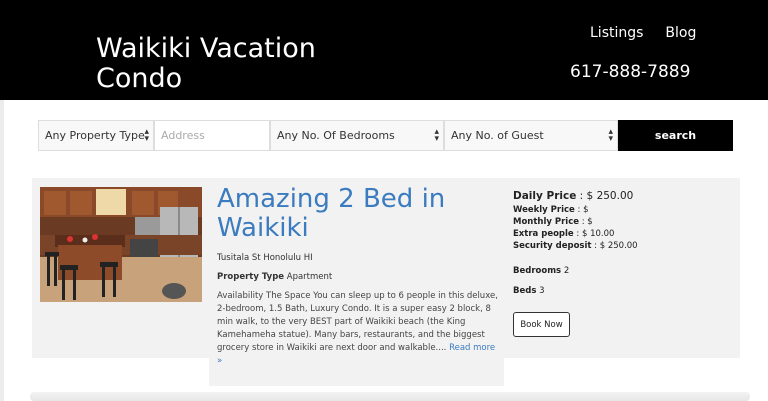 The height and width of the screenshot is (401, 768). Describe the element at coordinates (543, 234) in the screenshot. I see `extra-people-label: Extra people` at that location.